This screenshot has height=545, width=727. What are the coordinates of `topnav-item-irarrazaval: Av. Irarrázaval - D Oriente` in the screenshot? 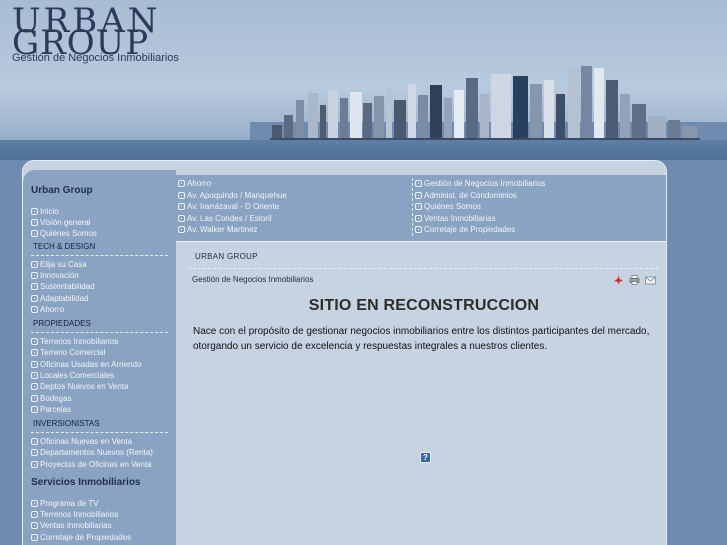 It's located at (232, 207).